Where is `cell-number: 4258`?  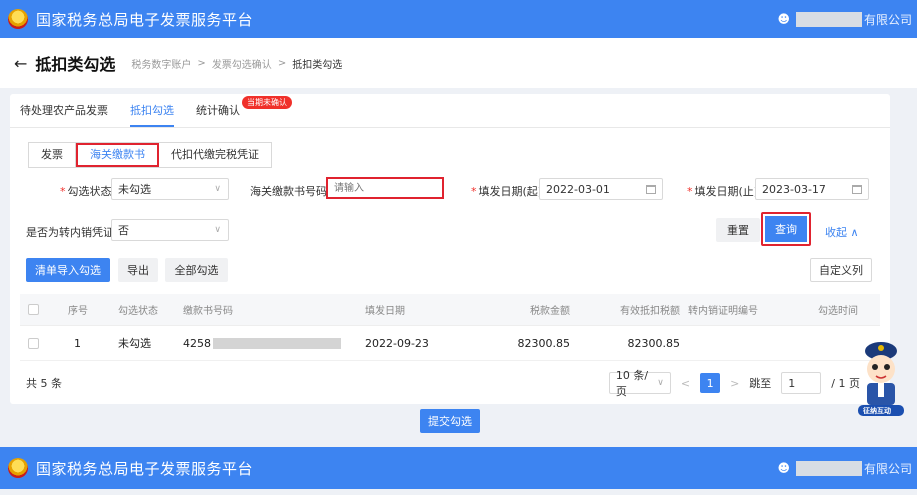
cell-number: 4258 is located at coordinates (274, 343).